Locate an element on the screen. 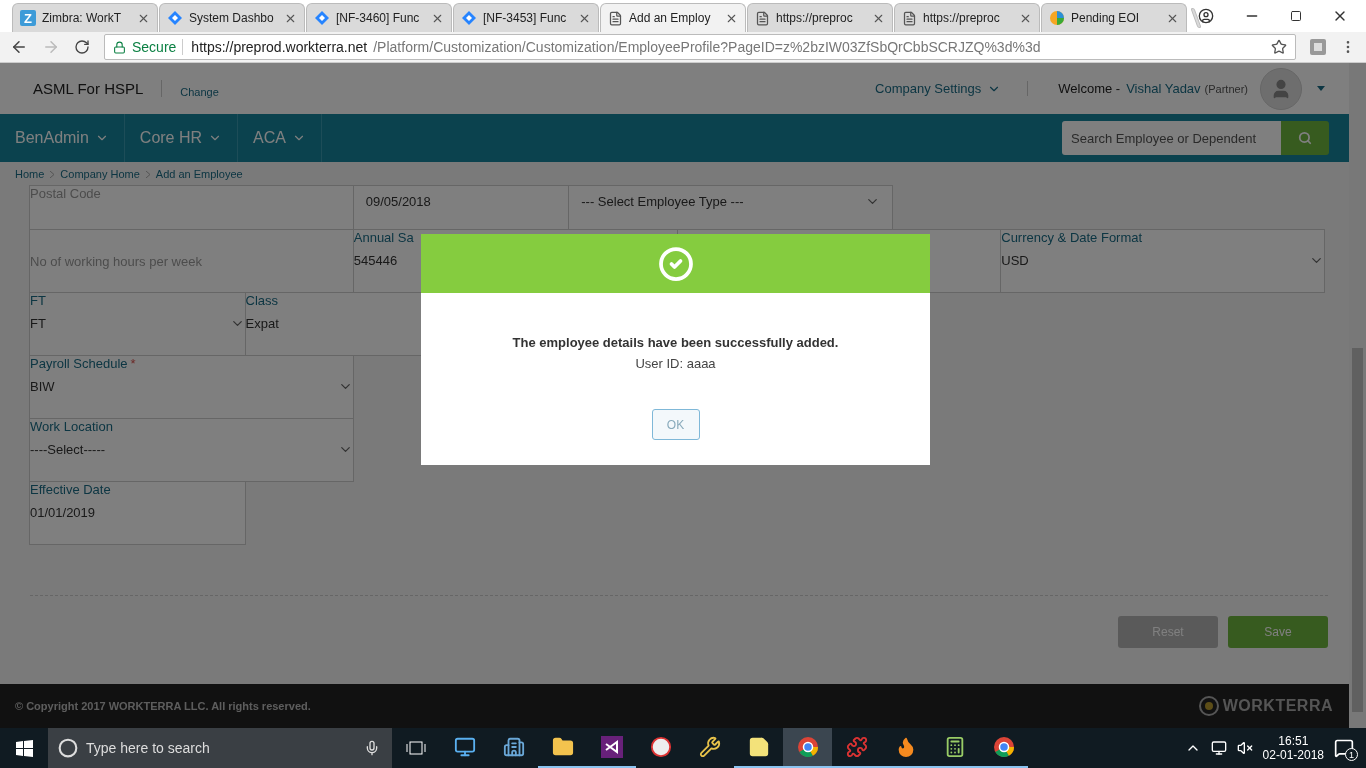  sticky-note-icon is located at coordinates (758, 747).